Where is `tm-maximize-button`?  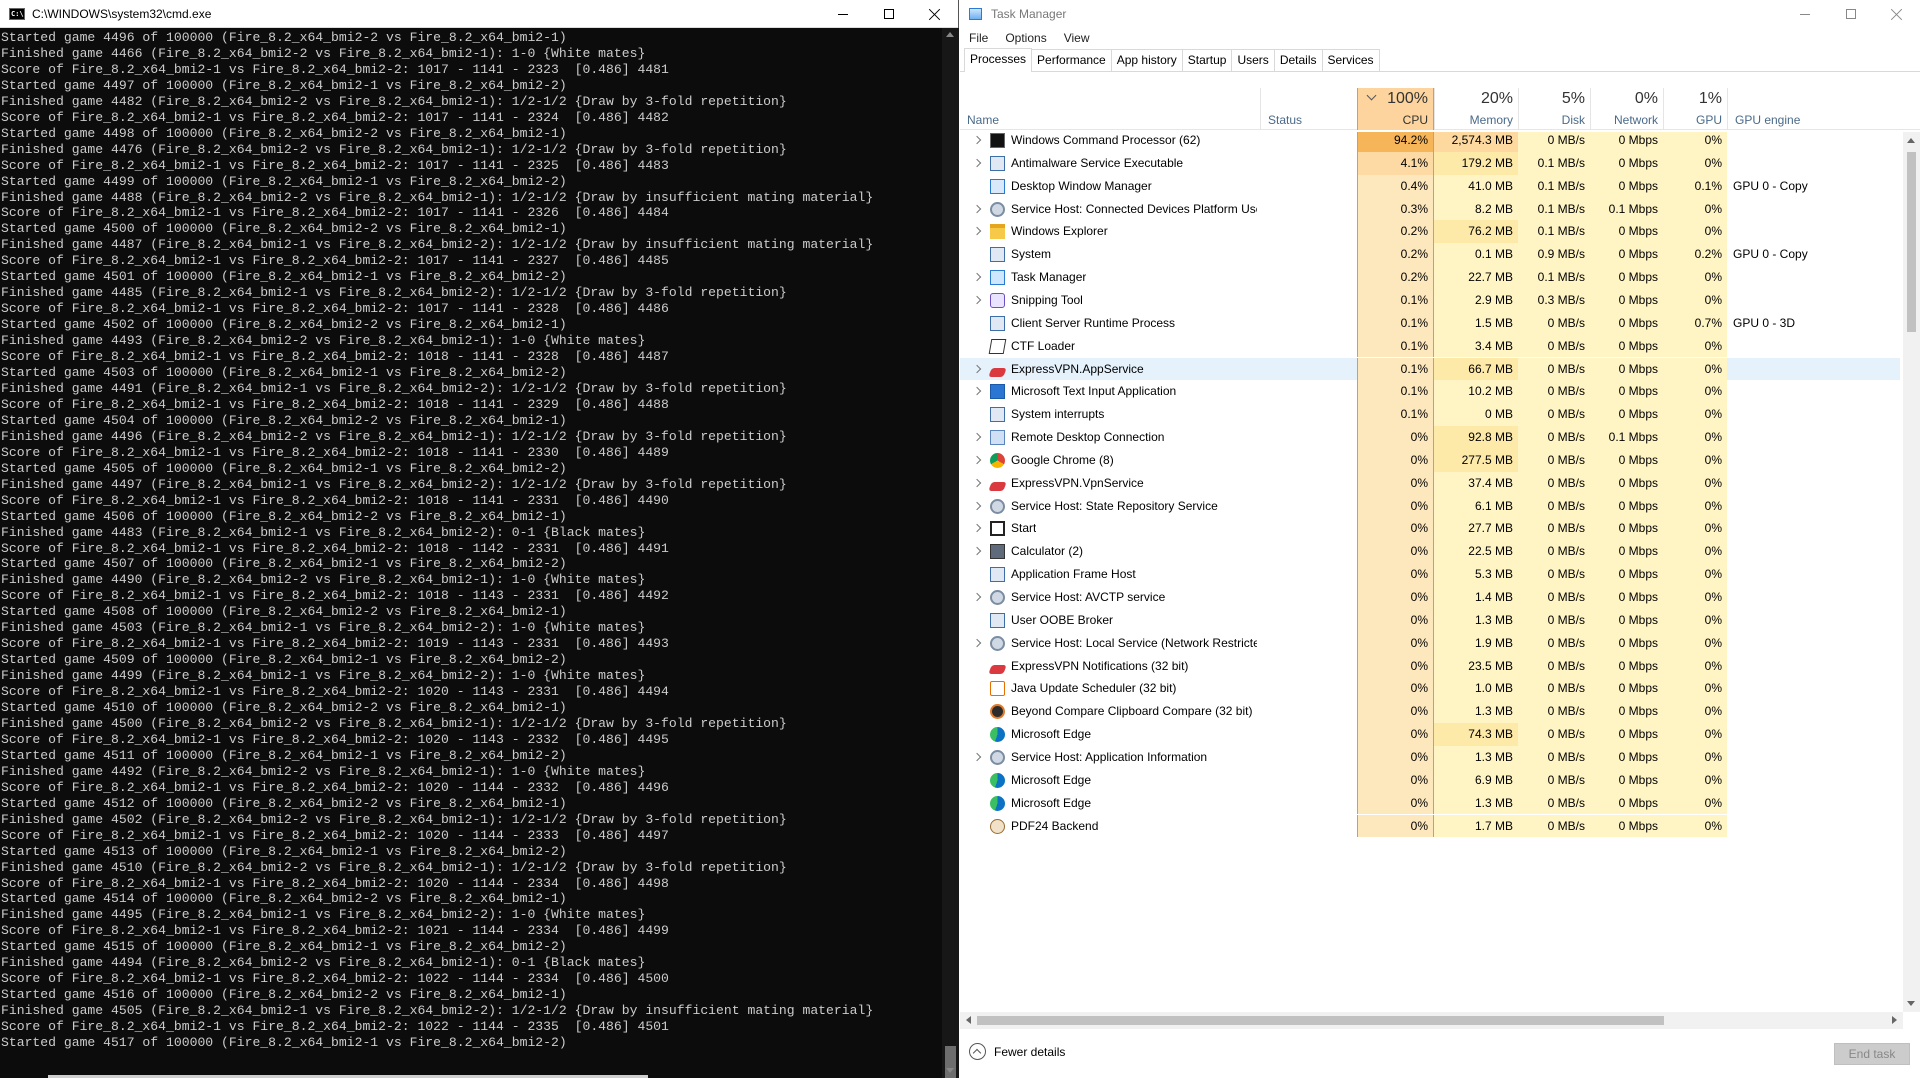 tm-maximize-button is located at coordinates (1851, 14).